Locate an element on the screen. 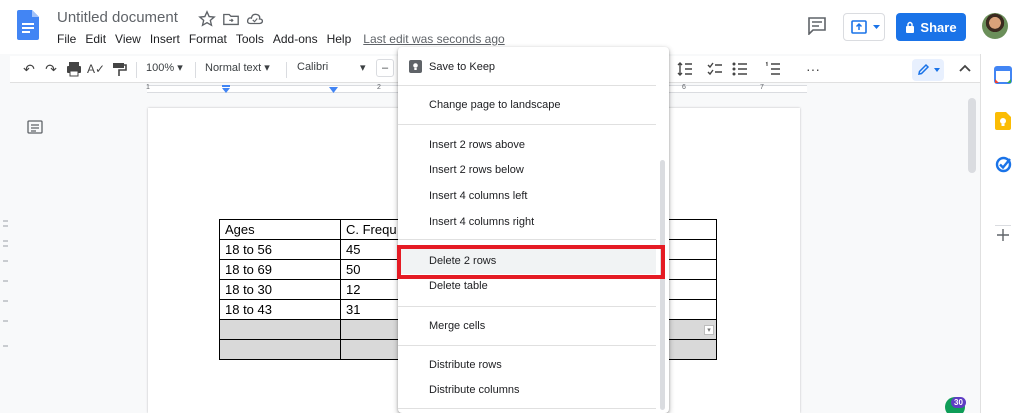 Image resolution: width=1024 pixels, height=413 pixels. table-cell: 18 to 69 is located at coordinates (280, 269).